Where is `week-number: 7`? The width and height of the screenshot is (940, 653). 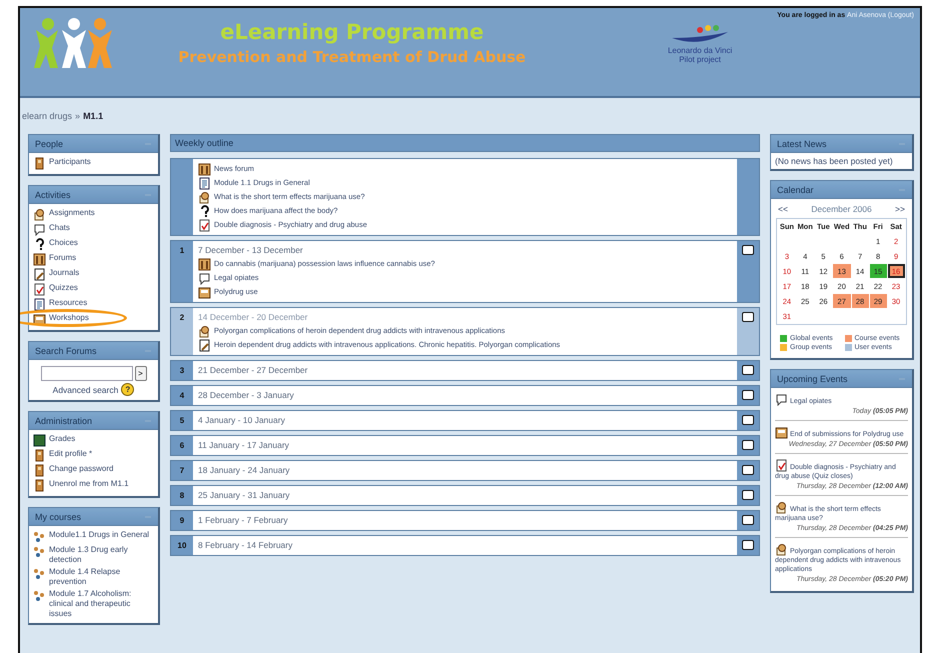 week-number: 7 is located at coordinates (182, 470).